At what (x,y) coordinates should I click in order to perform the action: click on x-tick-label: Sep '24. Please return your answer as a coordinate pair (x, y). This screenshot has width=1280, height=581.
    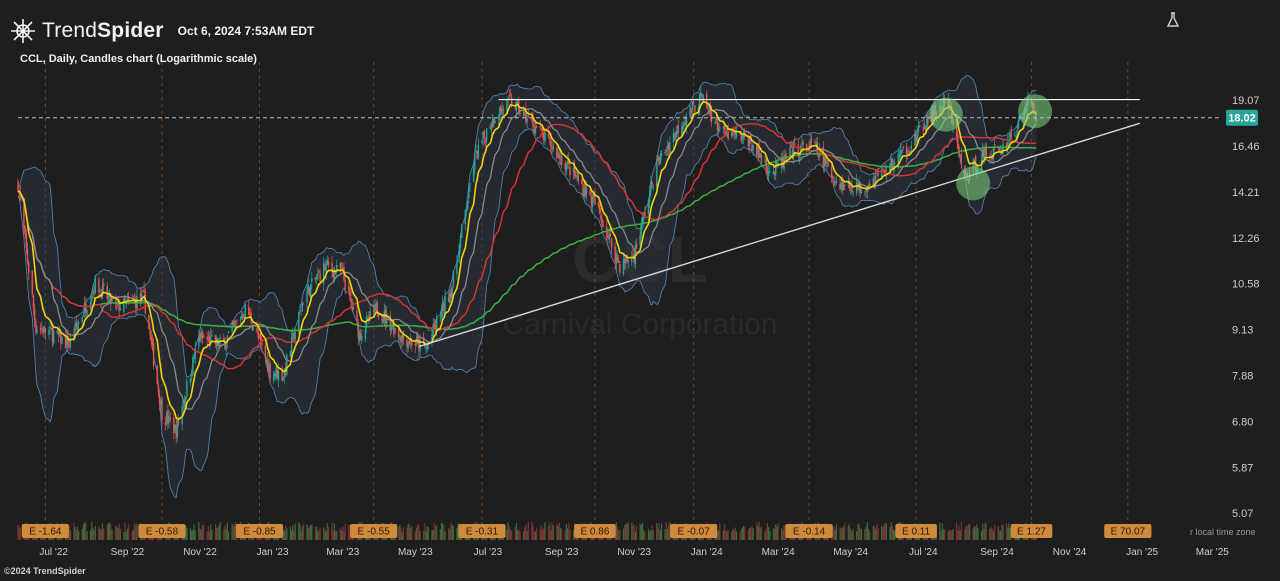
    Looking at the image, I should click on (997, 552).